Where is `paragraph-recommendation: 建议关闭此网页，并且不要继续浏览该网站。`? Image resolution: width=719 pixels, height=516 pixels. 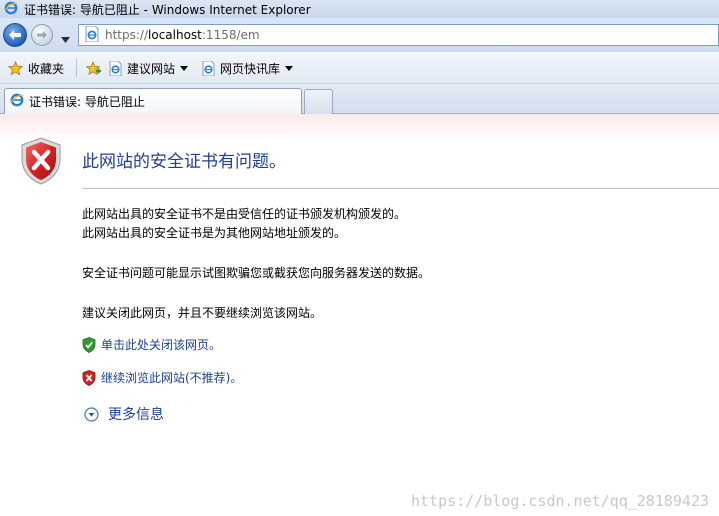 paragraph-recommendation: 建议关闭此网页，并且不要继续浏览该网站。 is located at coordinates (202, 313).